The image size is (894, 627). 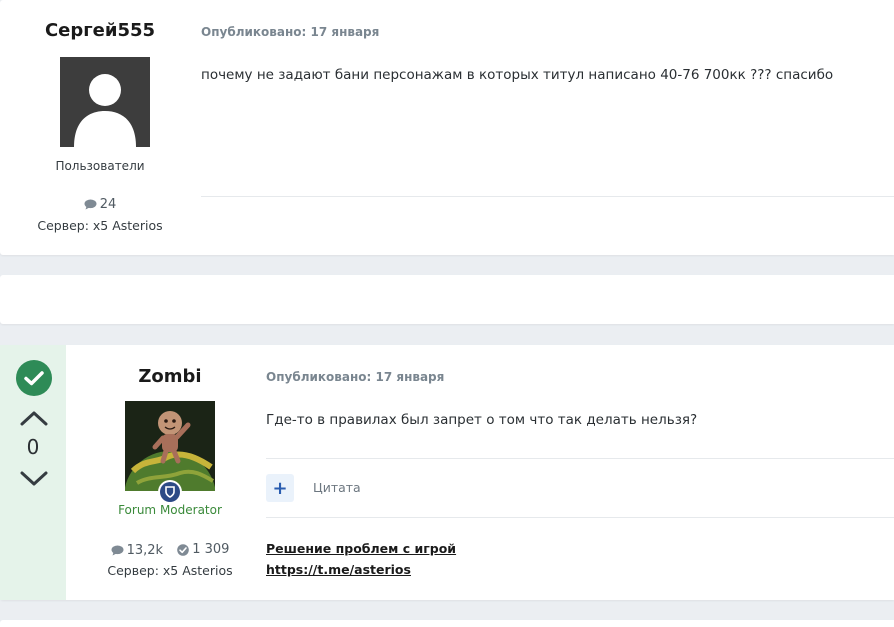 I want to click on author-stats: 13,2k 1 309, so click(x=170, y=551).